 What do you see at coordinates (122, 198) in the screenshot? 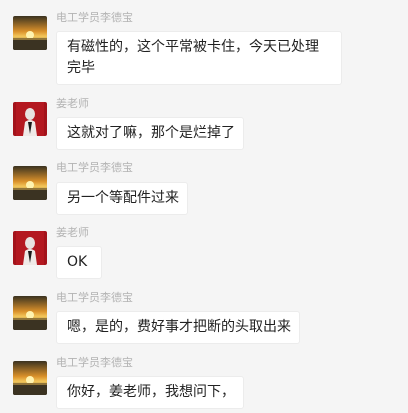
I see `message-bubble: 另一个等配件过来` at bounding box center [122, 198].